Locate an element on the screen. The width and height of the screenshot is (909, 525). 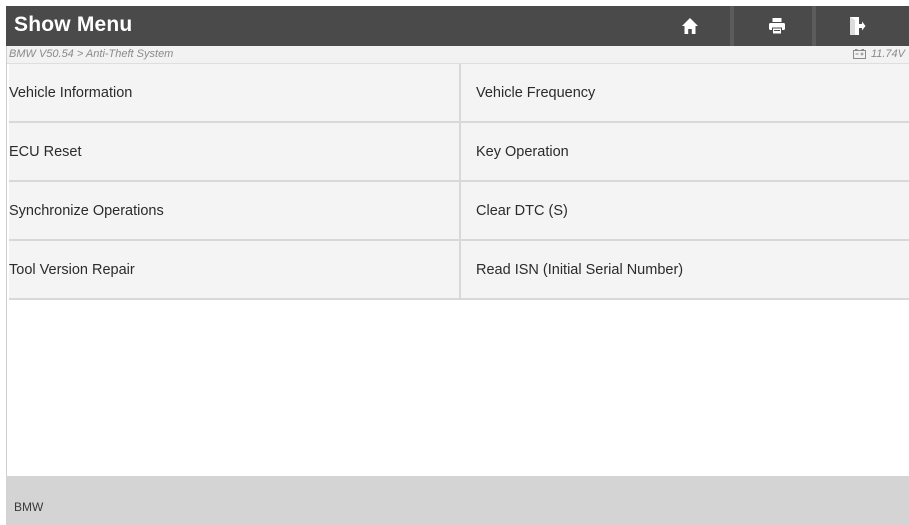
menu-item-read-isn: Read ISN (Initial Serial Number) is located at coordinates (685, 269).